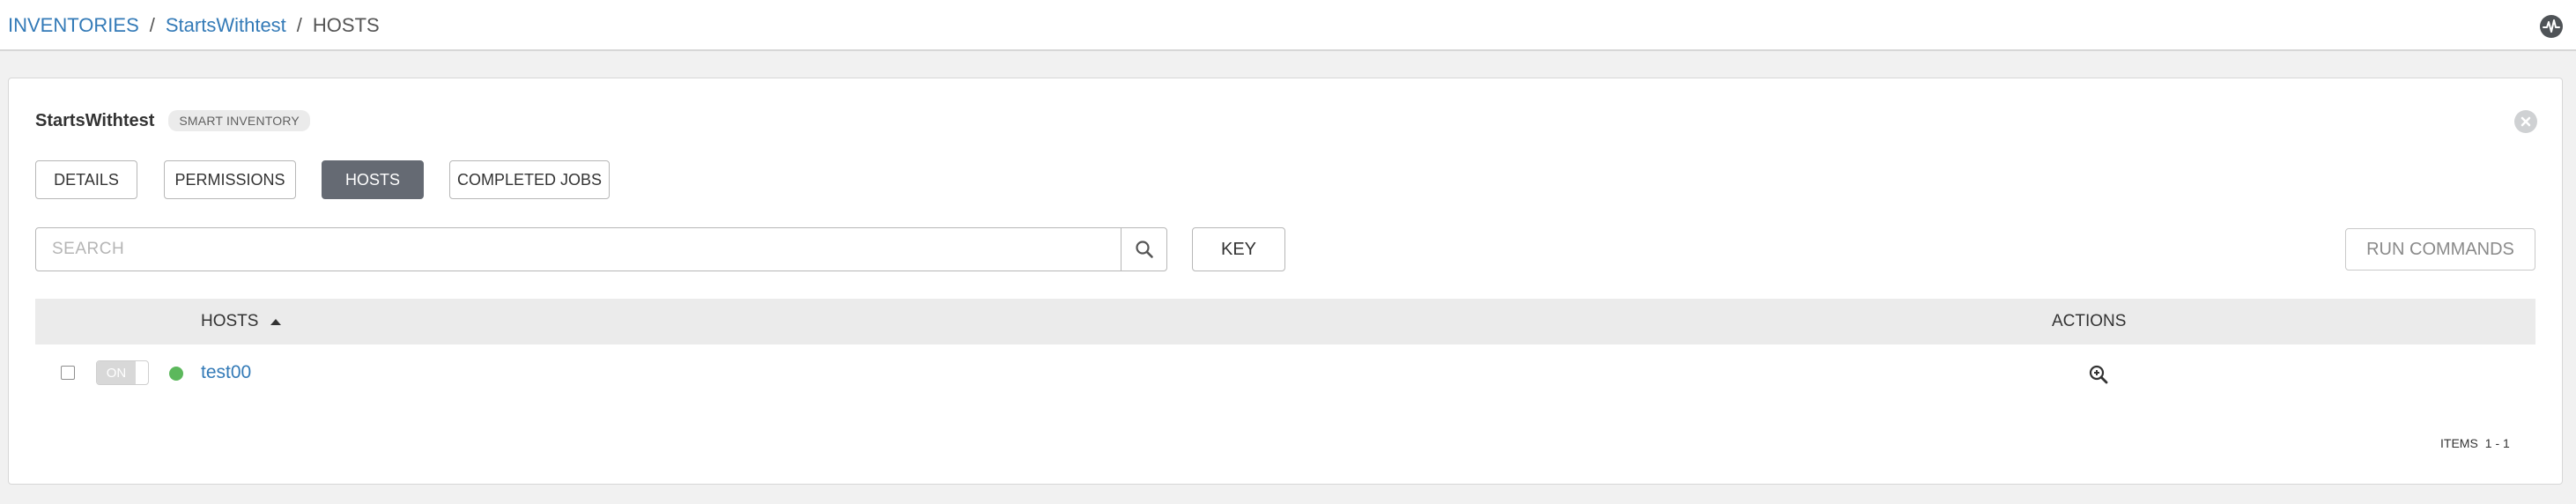  What do you see at coordinates (176, 374) in the screenshot?
I see `host-status-icon` at bounding box center [176, 374].